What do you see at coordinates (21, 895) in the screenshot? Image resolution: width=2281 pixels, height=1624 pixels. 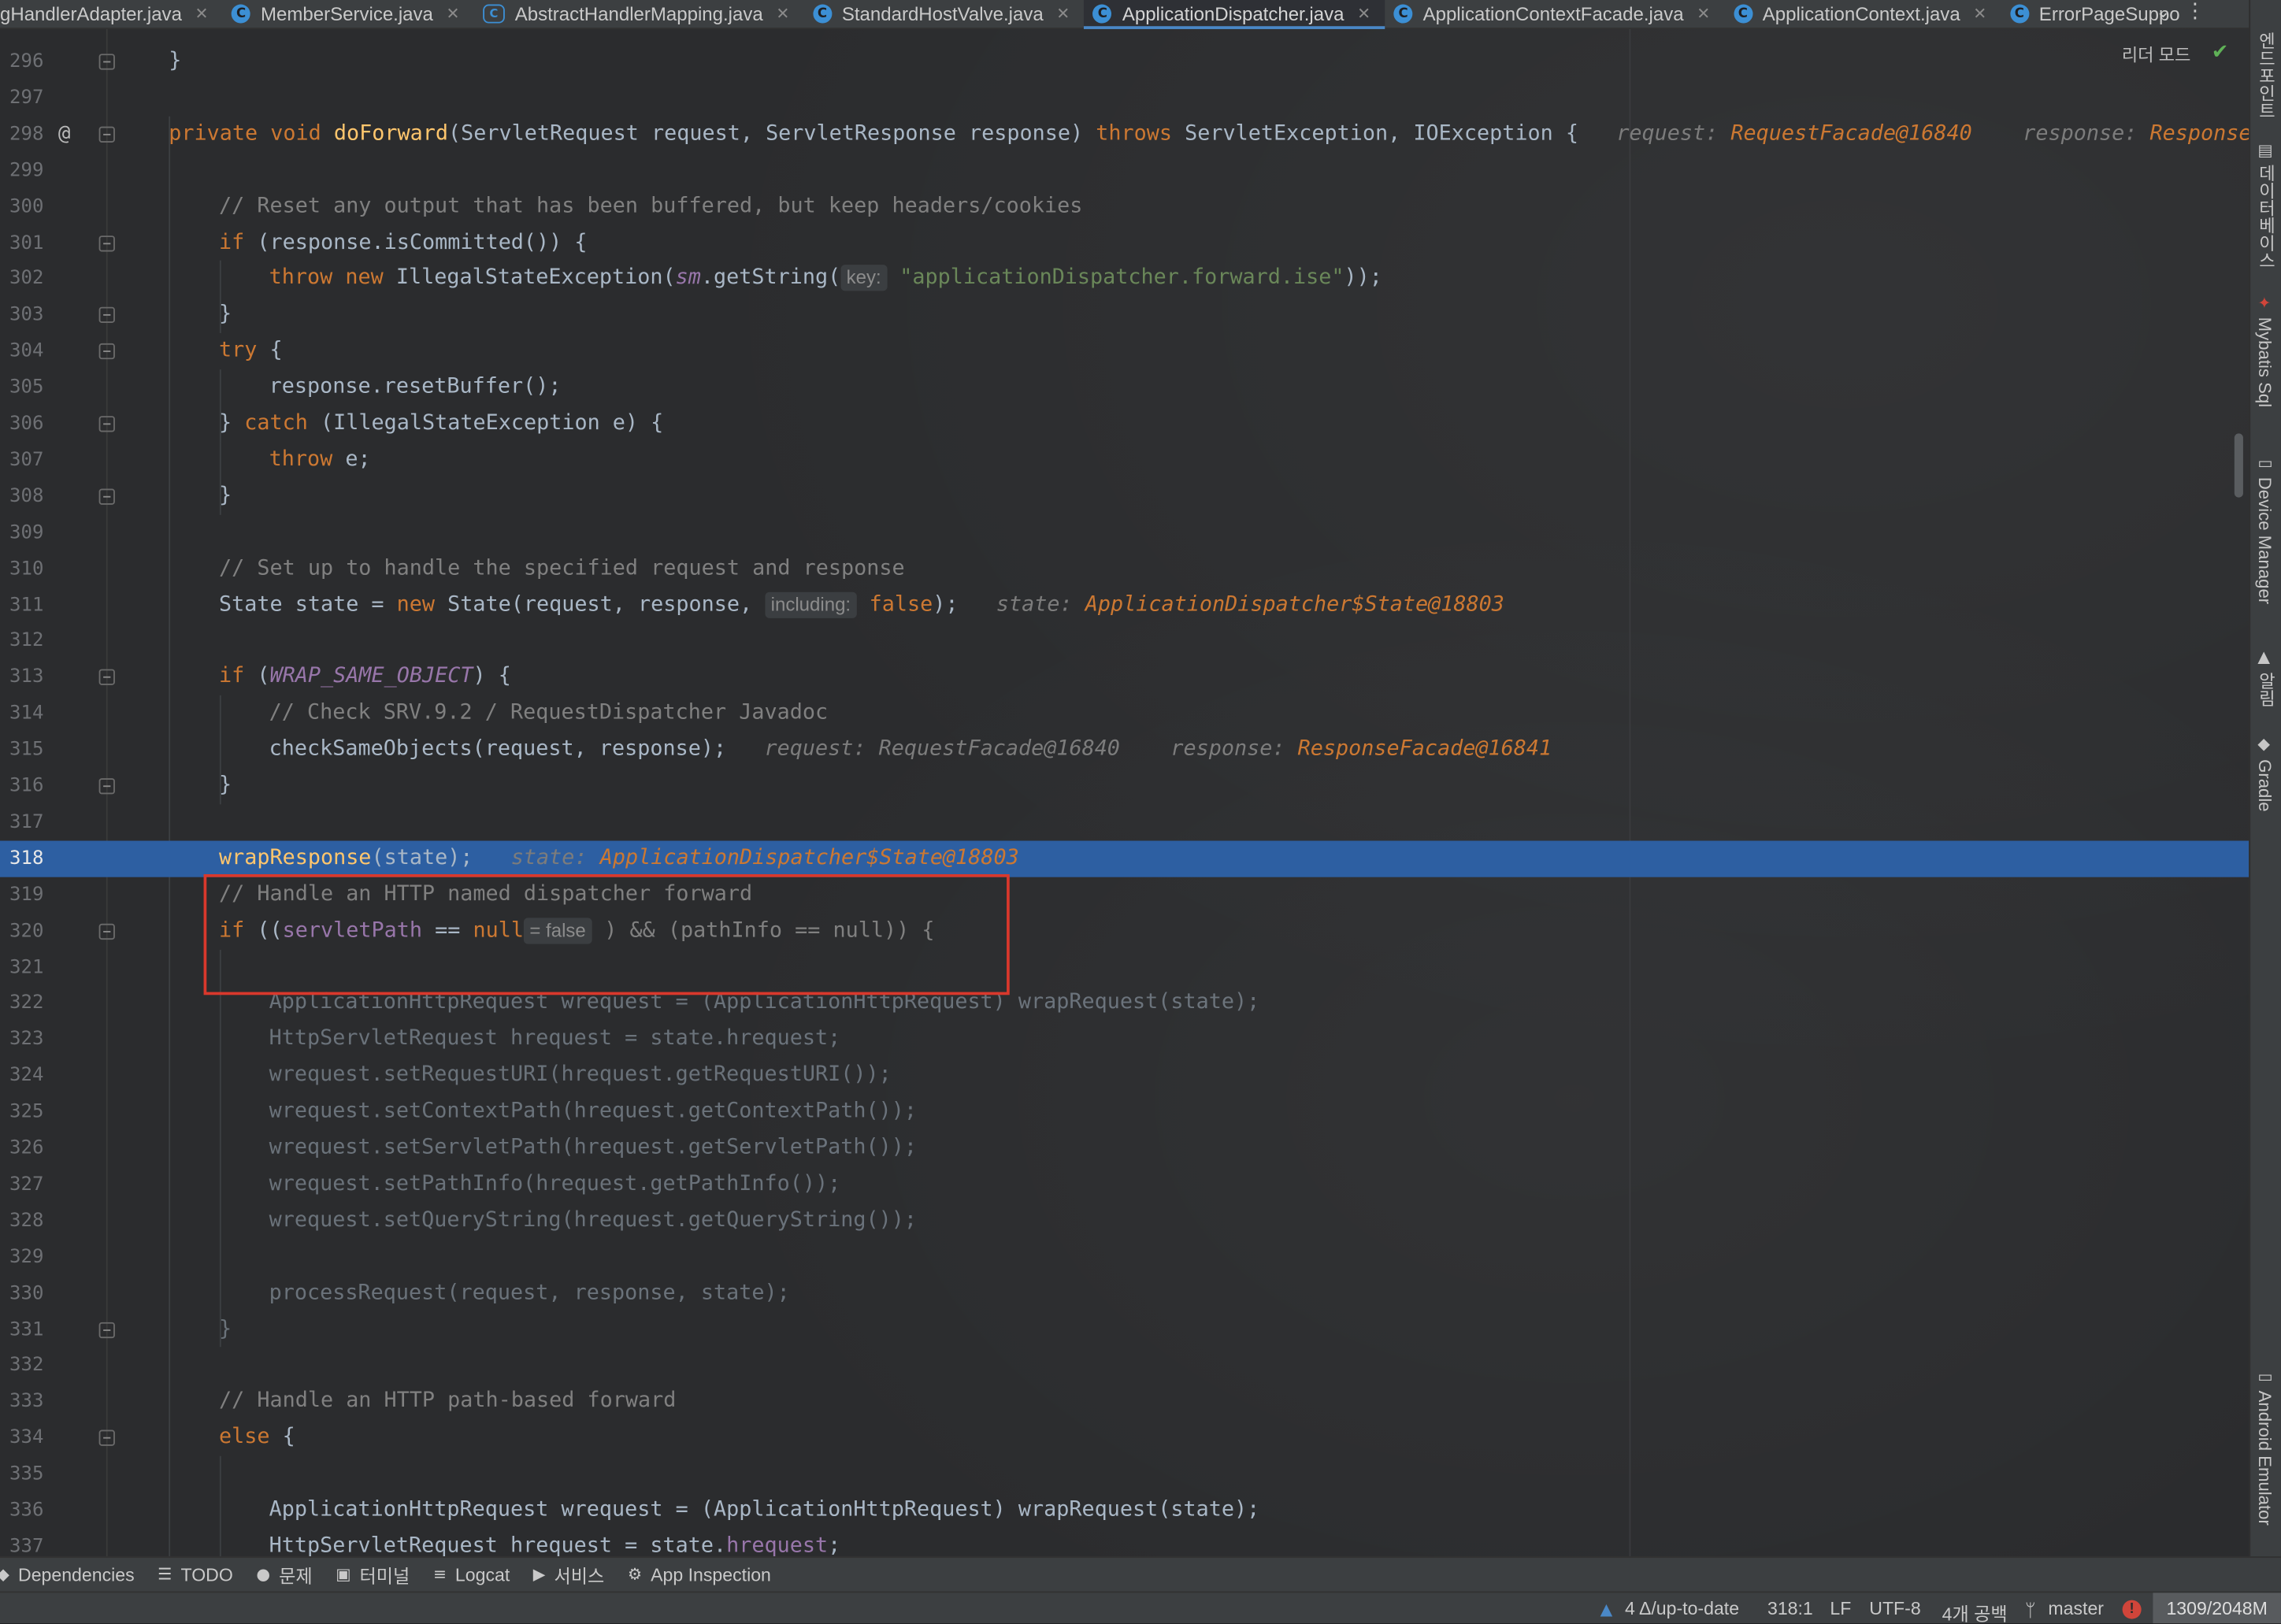 I see `line-number: 319` at bounding box center [21, 895].